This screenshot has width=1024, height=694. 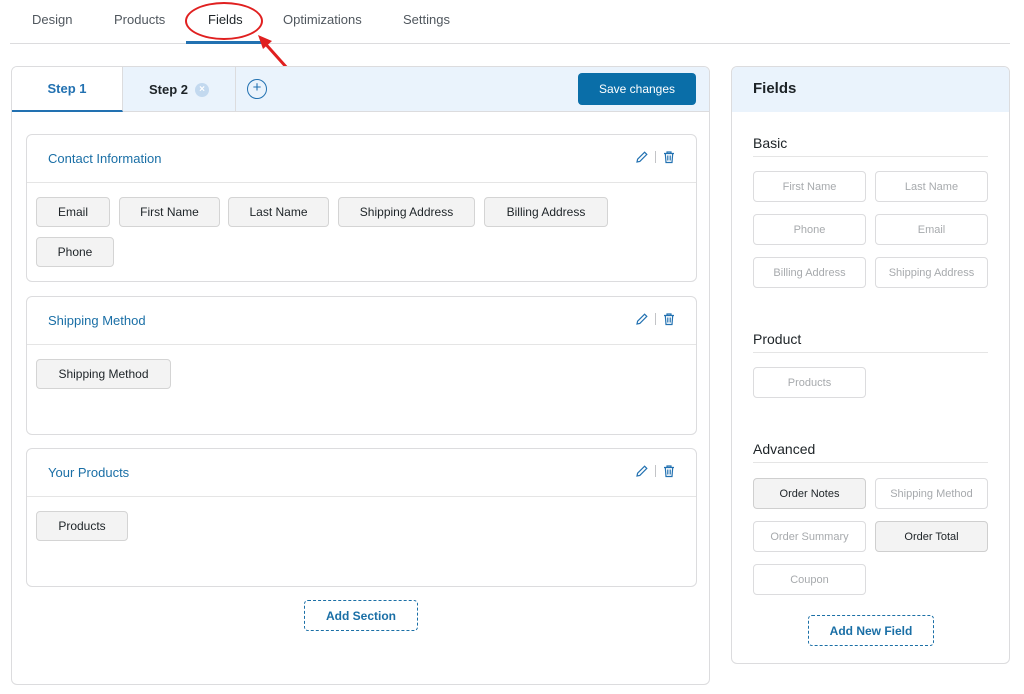 What do you see at coordinates (637, 89) in the screenshot?
I see `save-changes-button: Save changes` at bounding box center [637, 89].